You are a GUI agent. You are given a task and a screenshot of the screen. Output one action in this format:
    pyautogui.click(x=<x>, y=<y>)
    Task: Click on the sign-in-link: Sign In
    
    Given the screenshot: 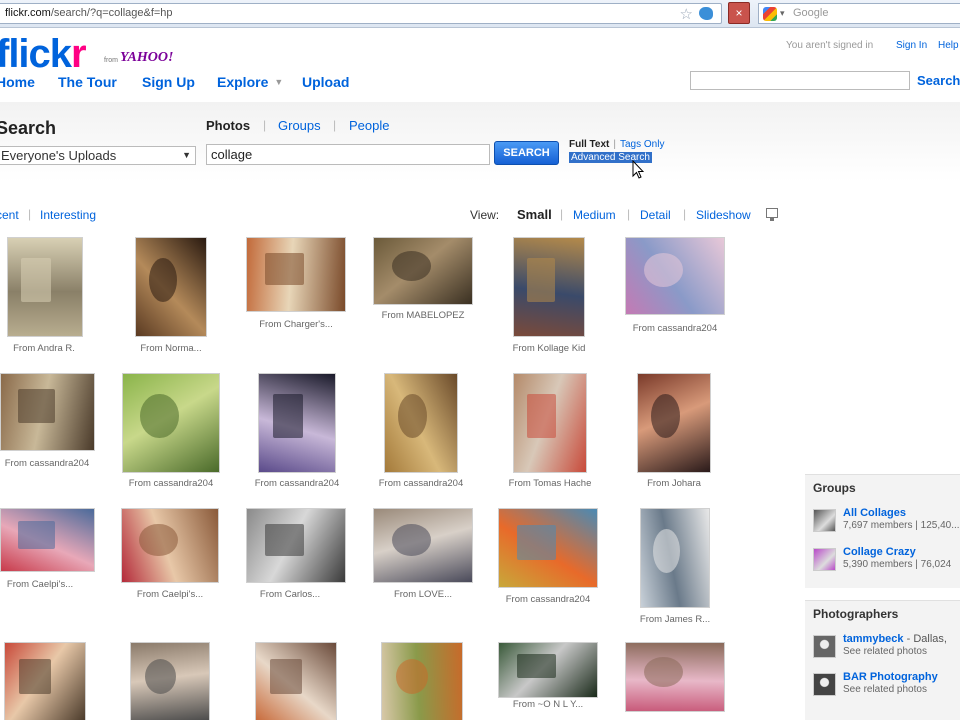 What is the action you would take?
    pyautogui.click(x=911, y=45)
    